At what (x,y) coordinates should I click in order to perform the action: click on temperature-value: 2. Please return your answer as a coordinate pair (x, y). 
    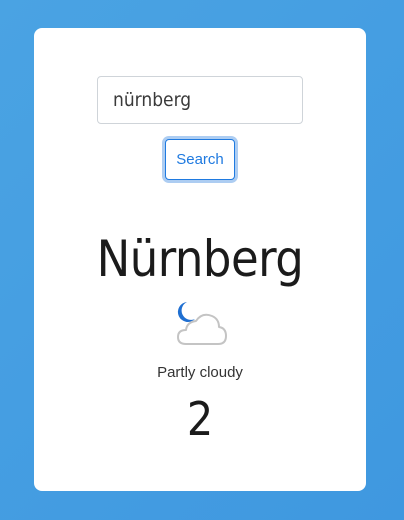
    Looking at the image, I should click on (200, 419).